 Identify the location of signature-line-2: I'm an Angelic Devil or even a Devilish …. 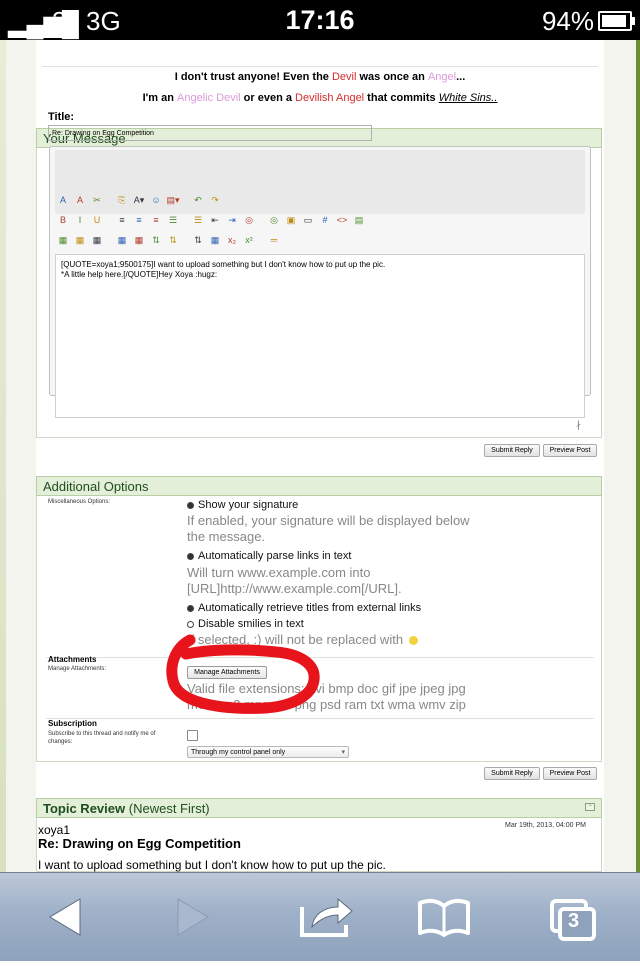
(320, 98).